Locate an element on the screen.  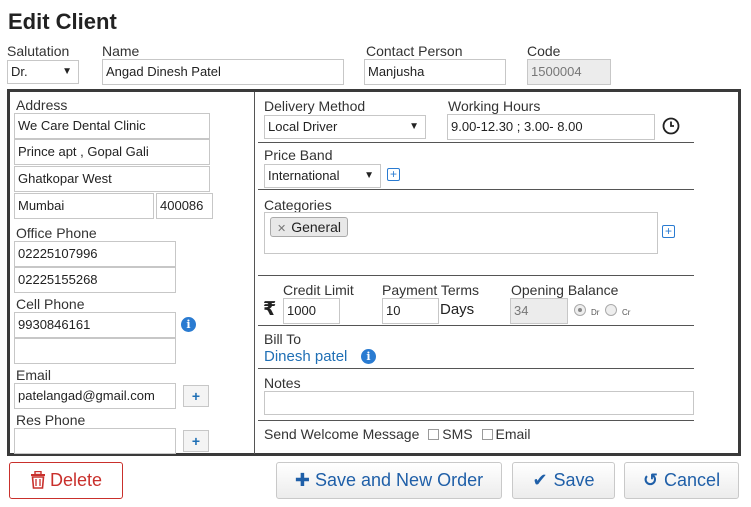
page-title: Edit Client is located at coordinates (62, 21).